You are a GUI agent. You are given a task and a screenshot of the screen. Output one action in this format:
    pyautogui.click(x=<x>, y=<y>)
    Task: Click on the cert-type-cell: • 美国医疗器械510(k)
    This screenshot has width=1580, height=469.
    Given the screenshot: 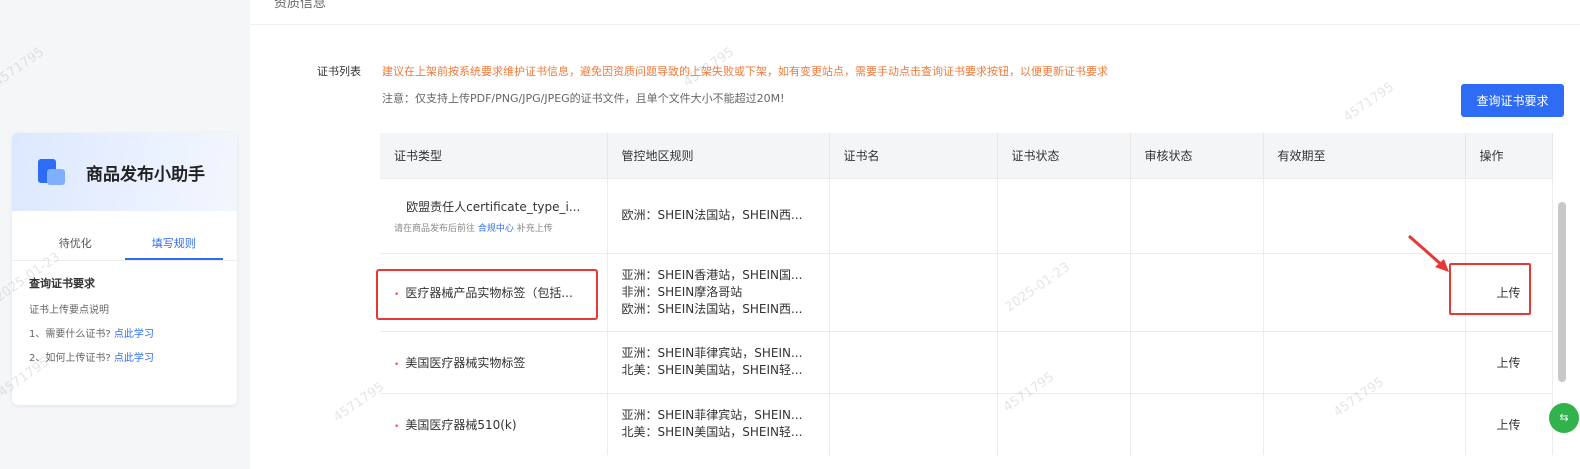 What is the action you would take?
    pyautogui.click(x=494, y=423)
    